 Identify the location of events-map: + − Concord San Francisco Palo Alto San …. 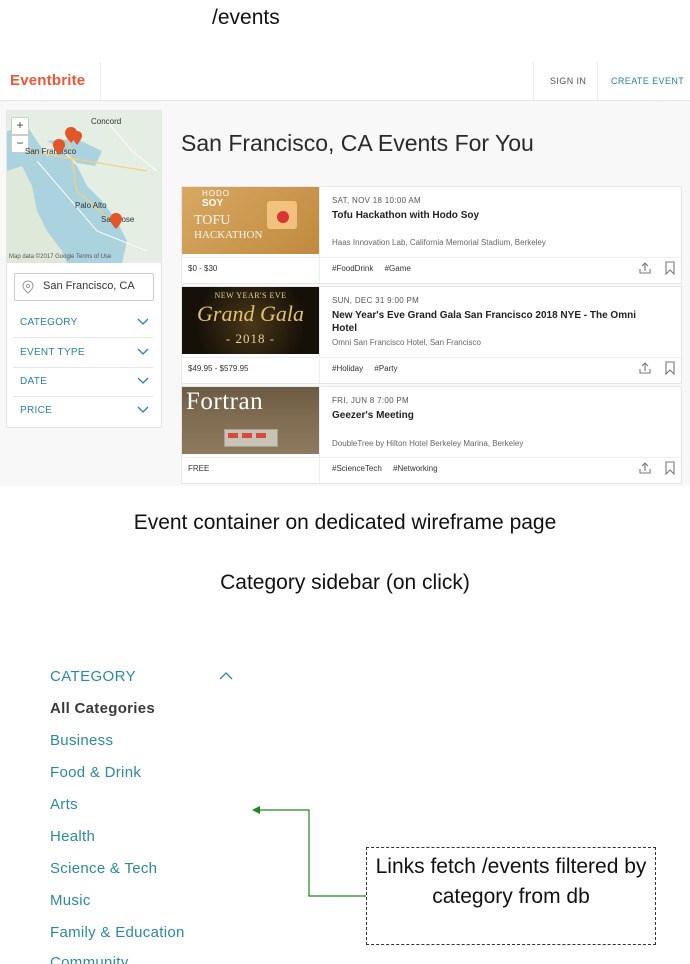
(84, 187).